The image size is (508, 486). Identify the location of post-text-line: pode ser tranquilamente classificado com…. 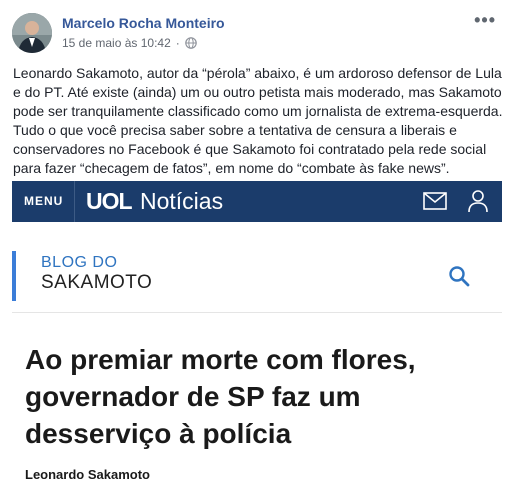
(258, 111).